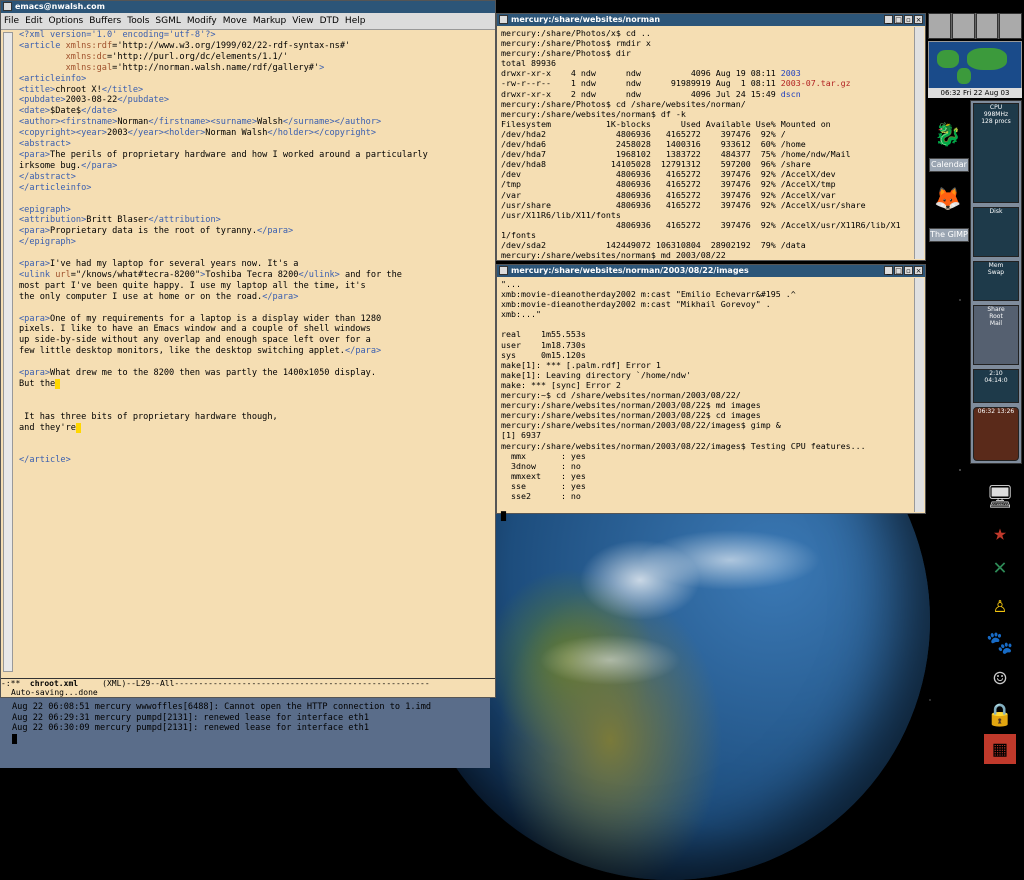 The height and width of the screenshot is (880, 1024). I want to click on terminal-titlebar: mercury:/share/websites/norman _ □ ▫ ×, so click(711, 20).